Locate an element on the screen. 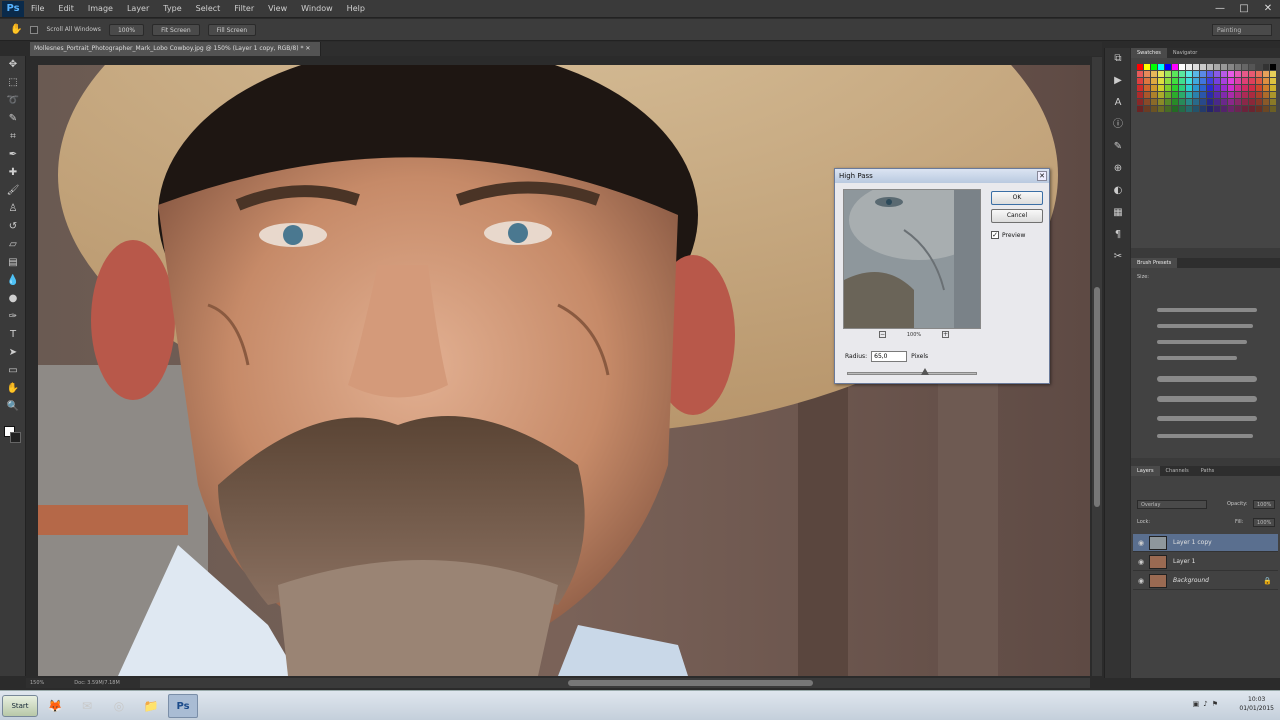 The image size is (1280, 720). zoom-tool-icon: 🔍 is located at coordinates (13, 407).